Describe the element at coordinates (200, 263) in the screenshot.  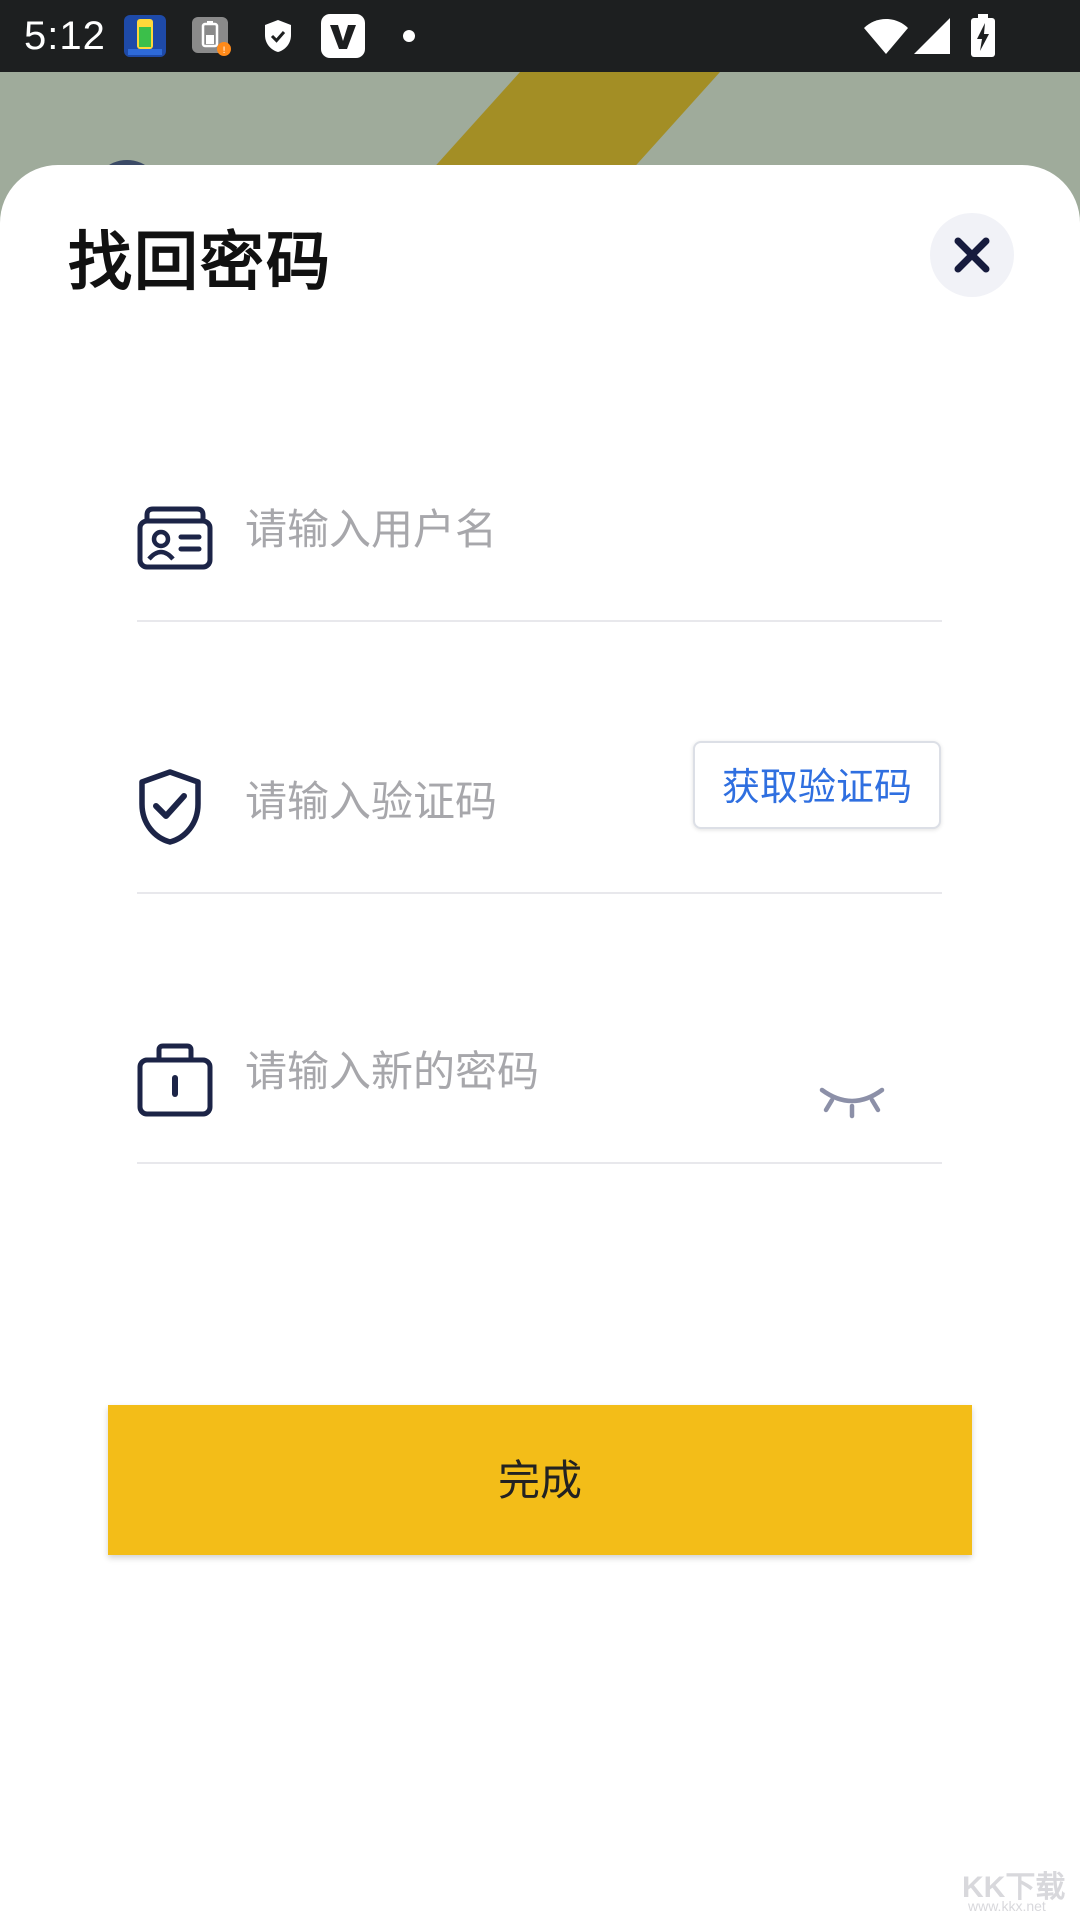
I see `sheet-title: 找回密码` at that location.